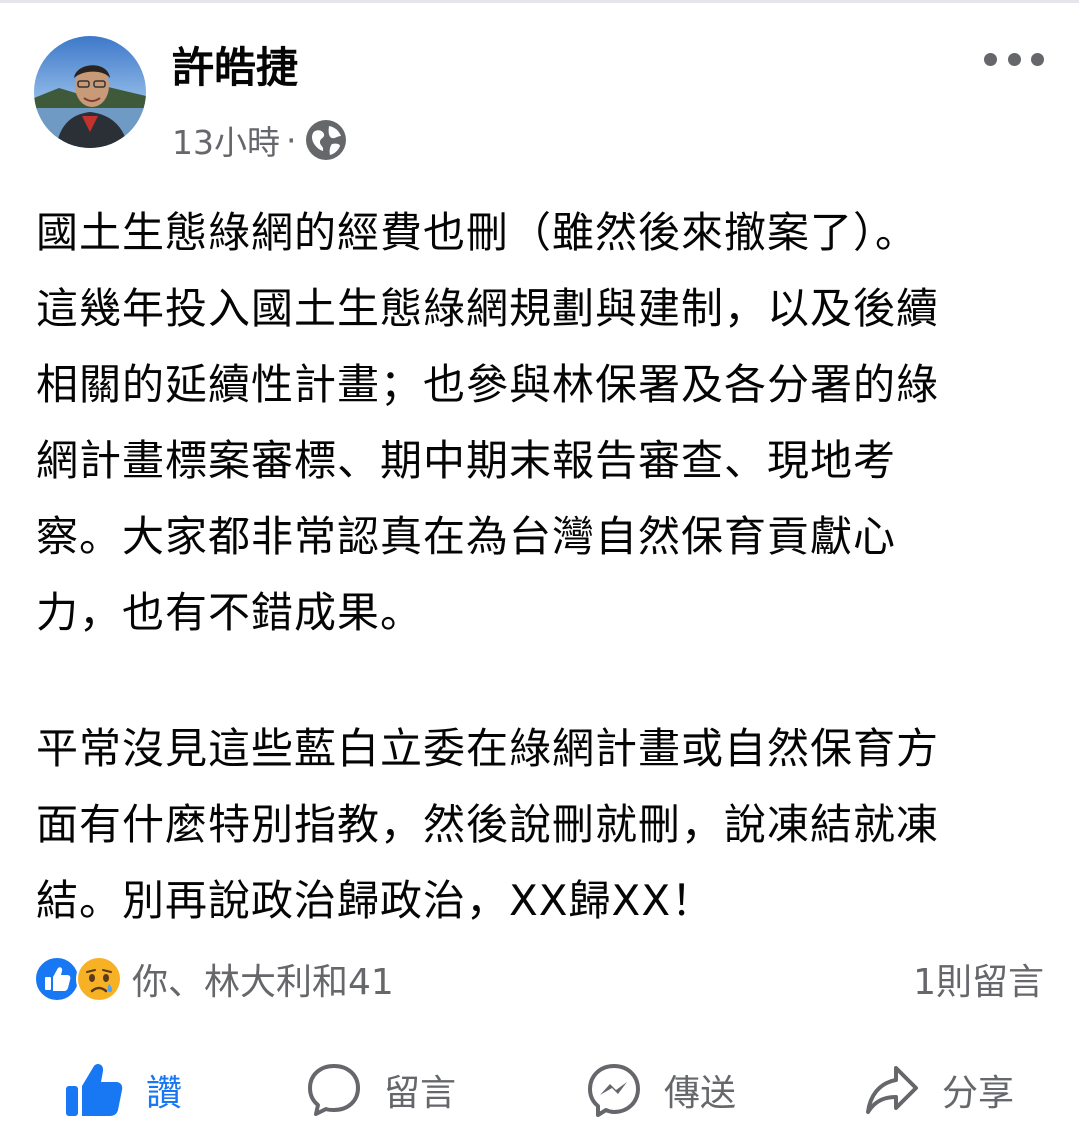  What do you see at coordinates (263, 979) in the screenshot?
I see `reaction-summary: 你、林大利和41` at bounding box center [263, 979].